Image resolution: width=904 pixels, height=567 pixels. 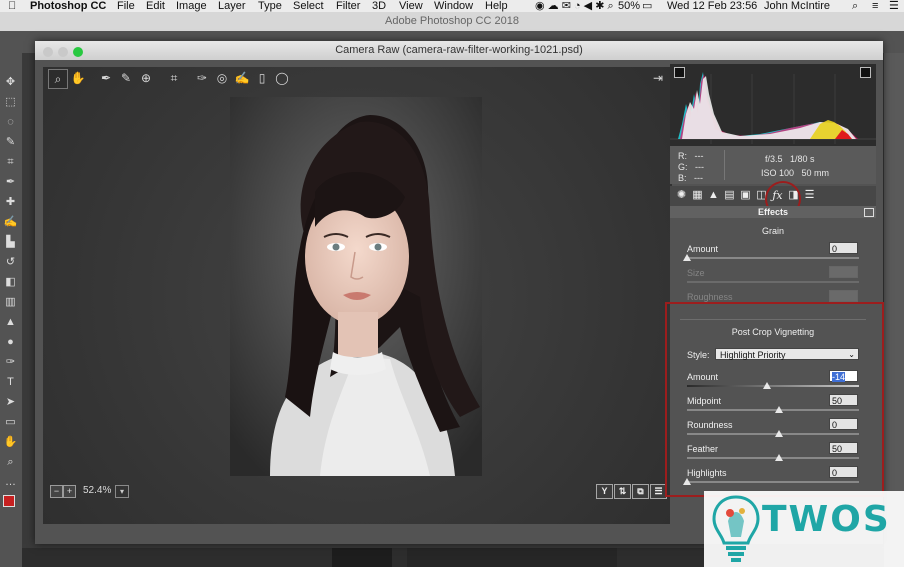 I want to click on eyedropper-tool-icon: ✒, so click(x=10, y=182).